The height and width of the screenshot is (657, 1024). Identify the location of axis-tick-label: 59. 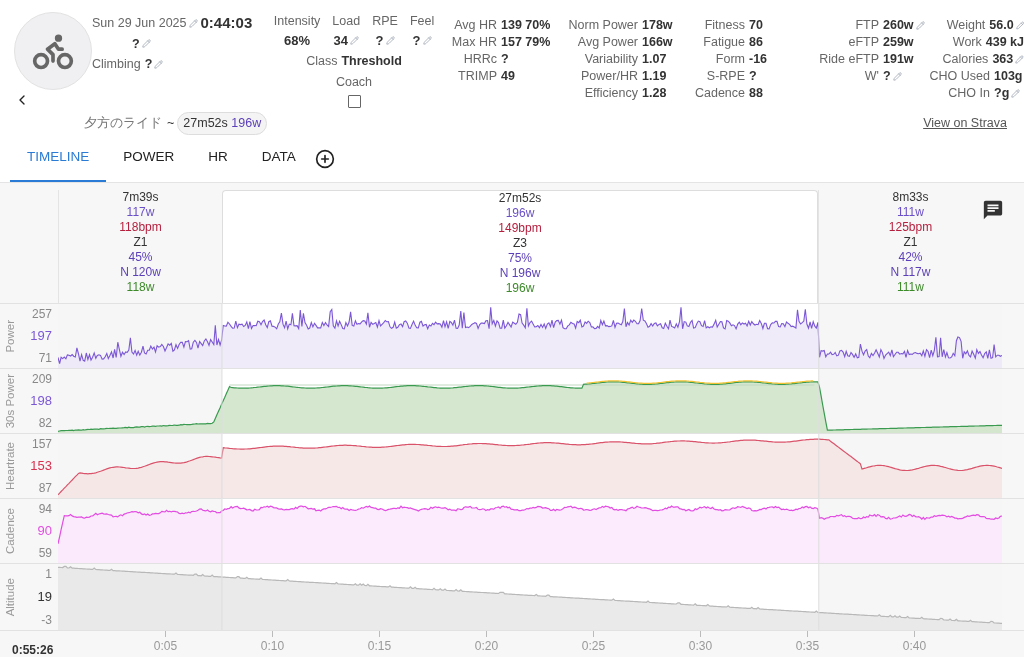
(45, 553).